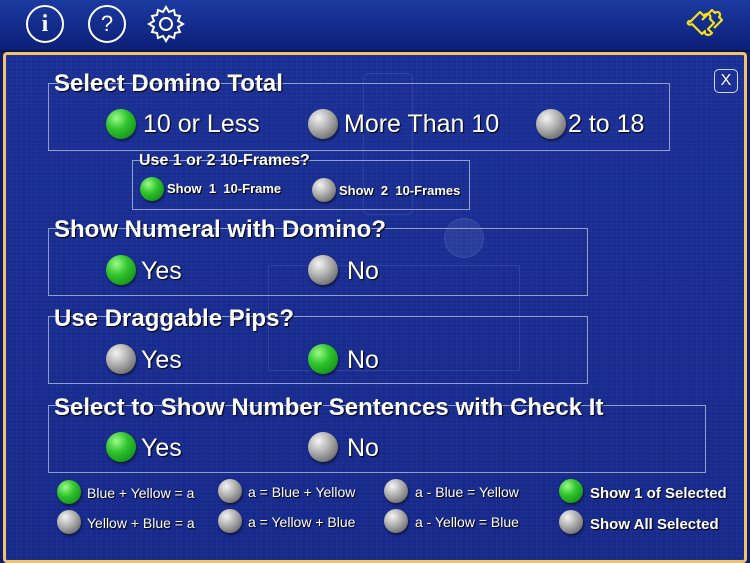 This screenshot has height=563, width=750. I want to click on settings-button, so click(166, 24).